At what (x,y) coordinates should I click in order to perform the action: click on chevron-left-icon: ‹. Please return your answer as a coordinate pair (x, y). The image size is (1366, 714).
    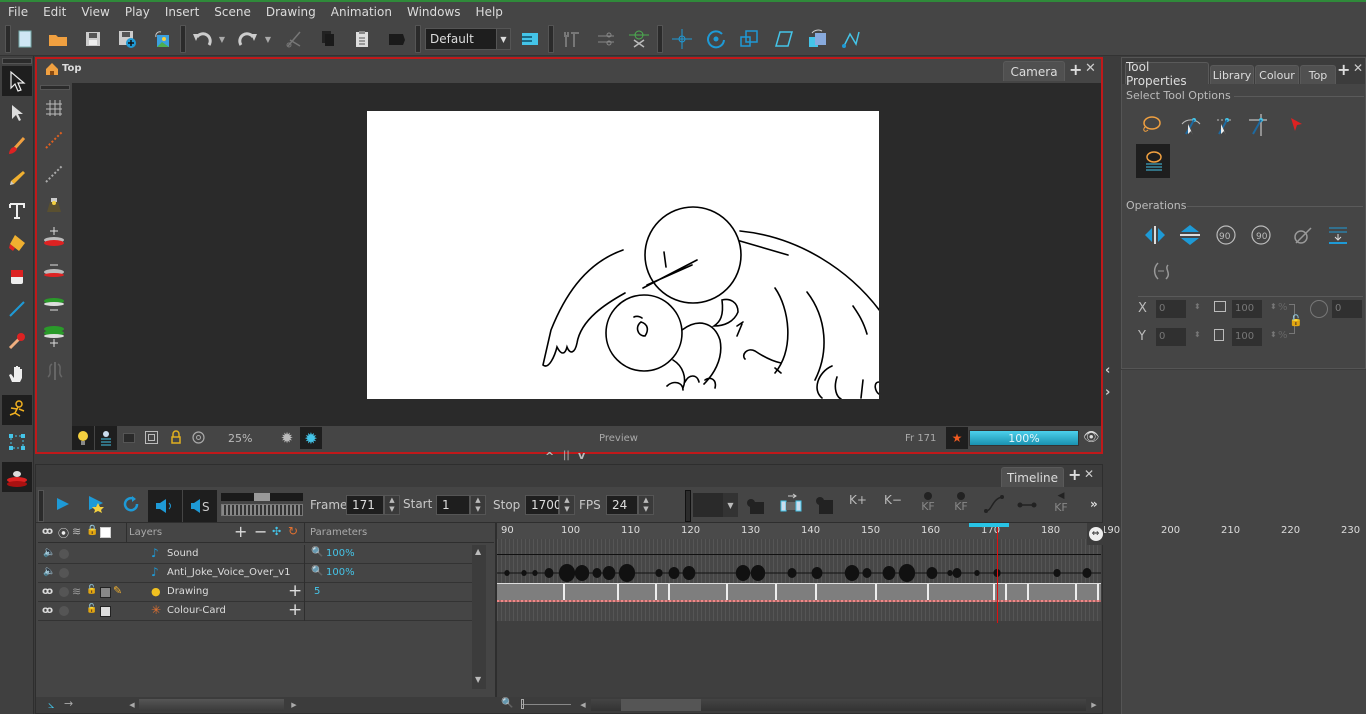
    Looking at the image, I should click on (1107, 370).